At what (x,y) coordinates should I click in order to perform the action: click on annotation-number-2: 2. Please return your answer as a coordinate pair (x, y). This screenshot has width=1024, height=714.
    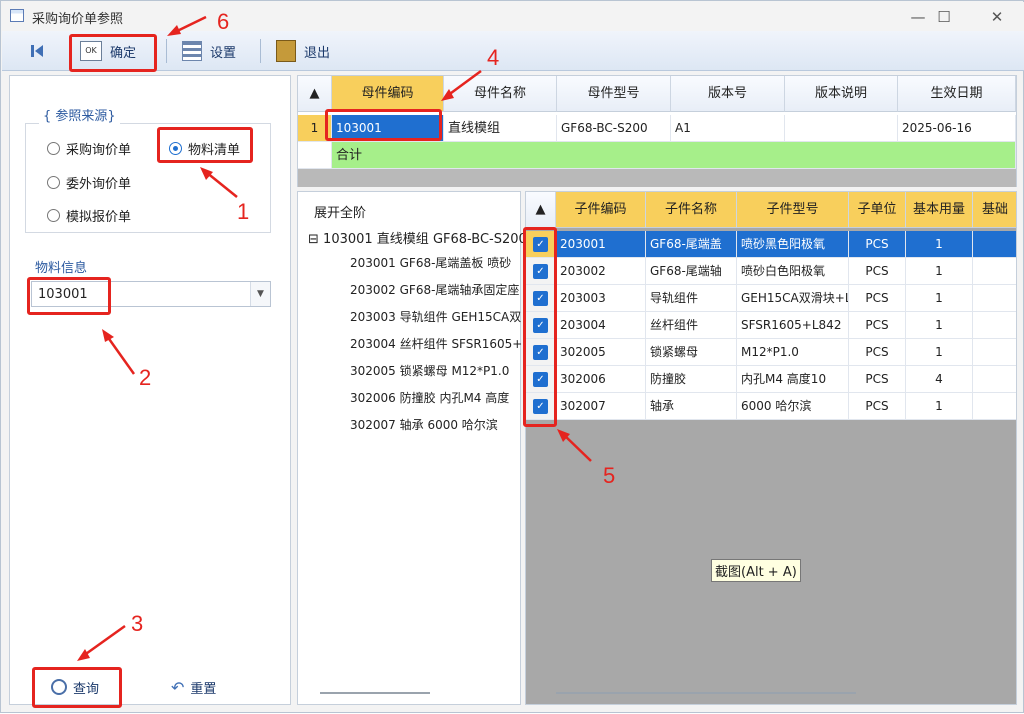
    Looking at the image, I should click on (145, 377).